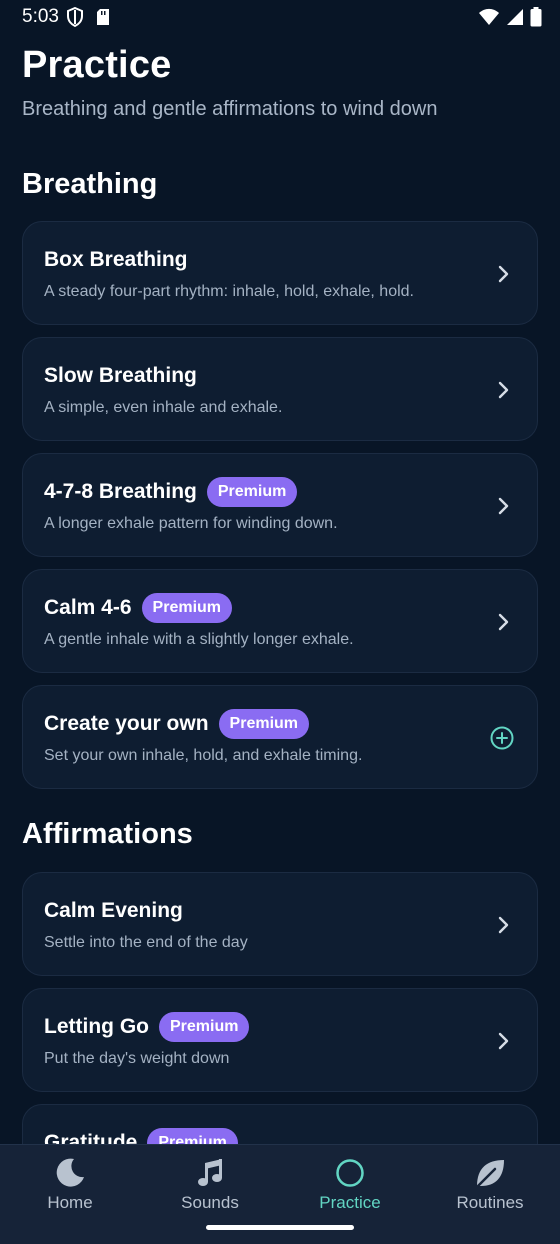 Image resolution: width=560 pixels, height=1244 pixels. I want to click on section-title-breathing: Breathing, so click(90, 184).